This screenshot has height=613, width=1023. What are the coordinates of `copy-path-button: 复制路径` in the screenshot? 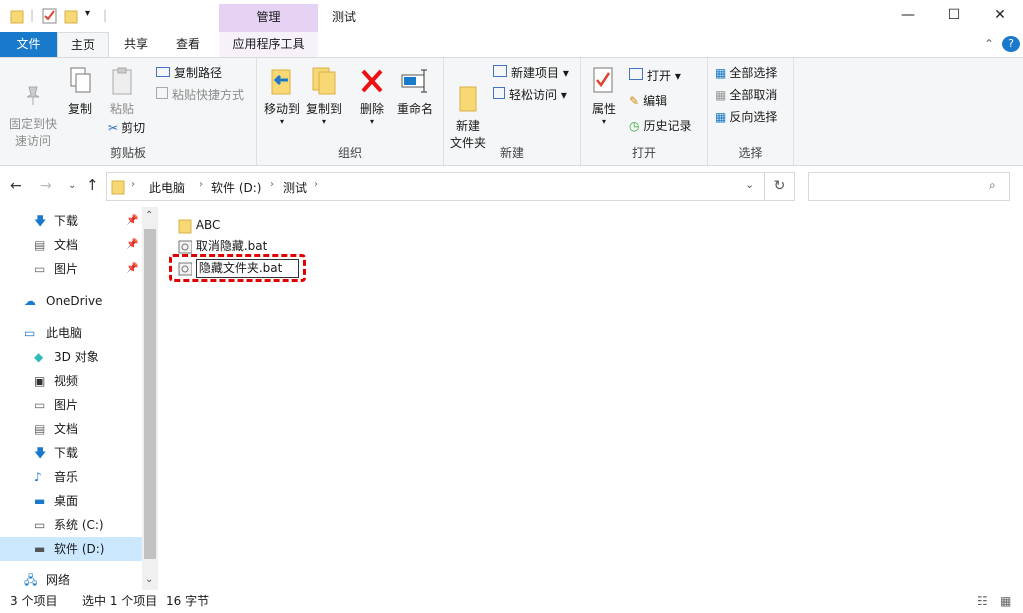 It's located at (189, 73).